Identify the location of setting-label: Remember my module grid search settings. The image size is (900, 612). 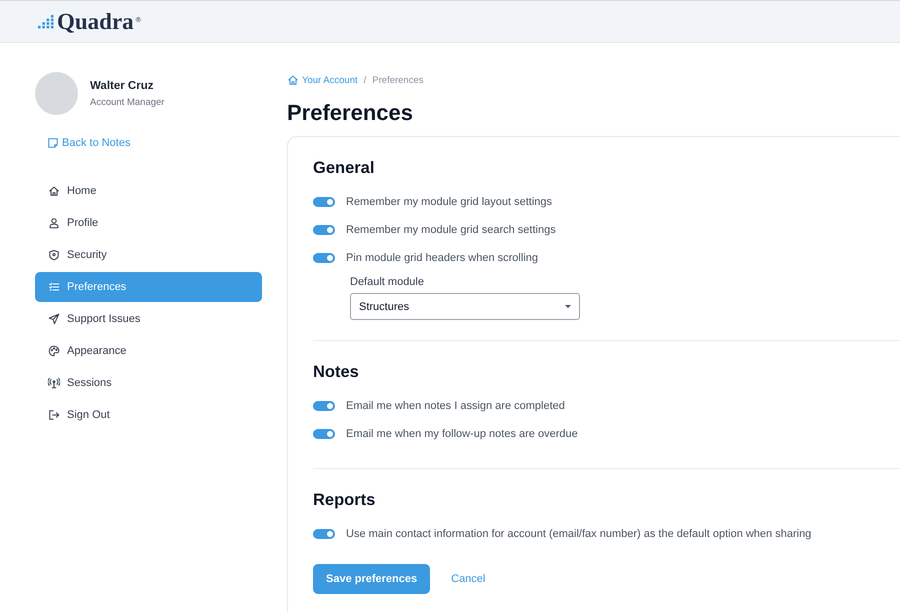
(451, 230).